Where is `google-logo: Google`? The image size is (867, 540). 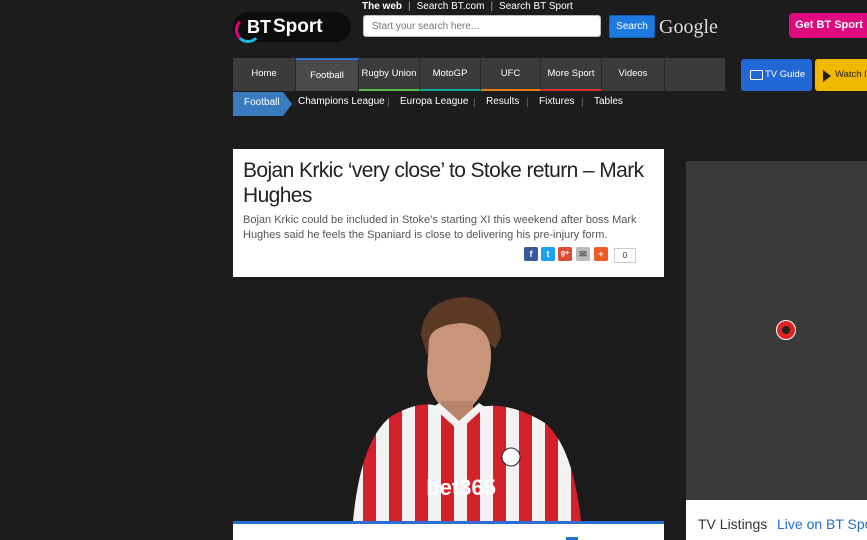
google-logo: Google is located at coordinates (688, 27).